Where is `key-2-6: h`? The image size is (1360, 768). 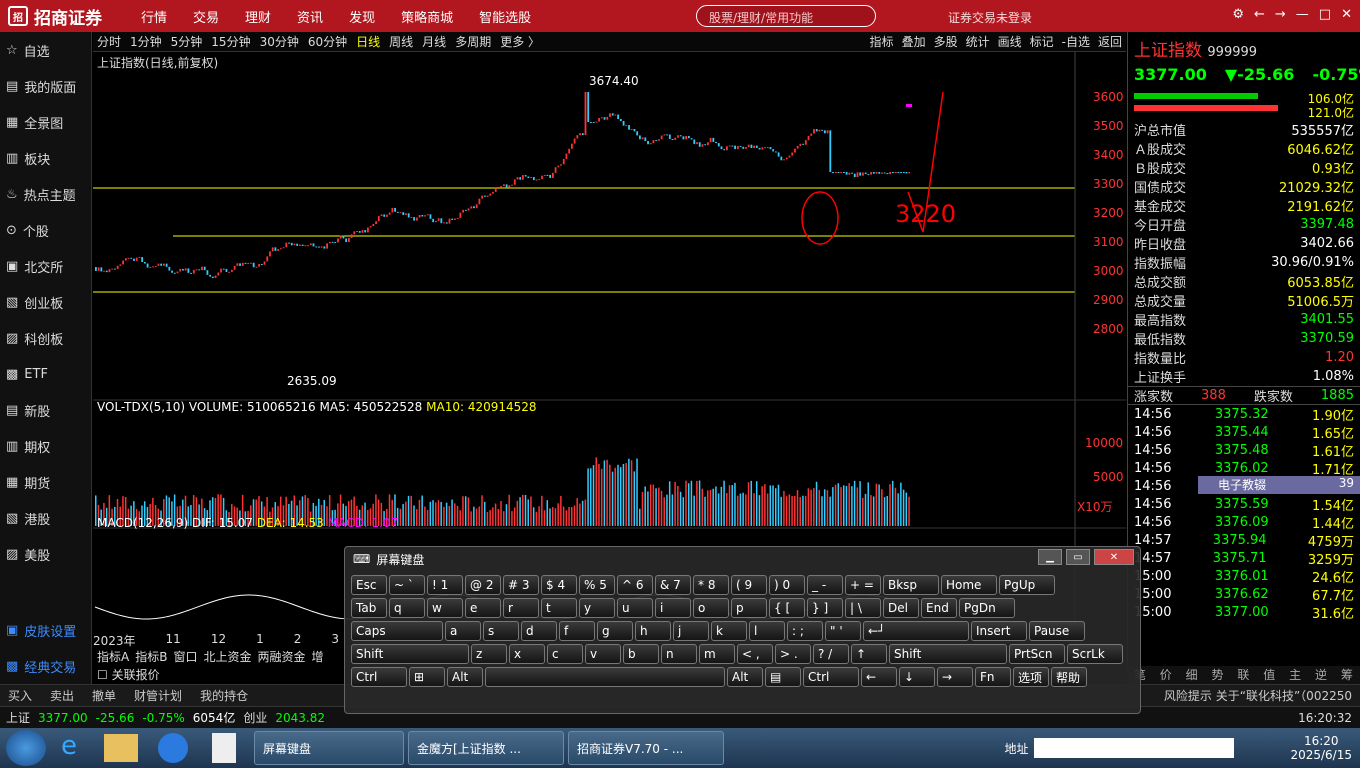 key-2-6: h is located at coordinates (653, 631).